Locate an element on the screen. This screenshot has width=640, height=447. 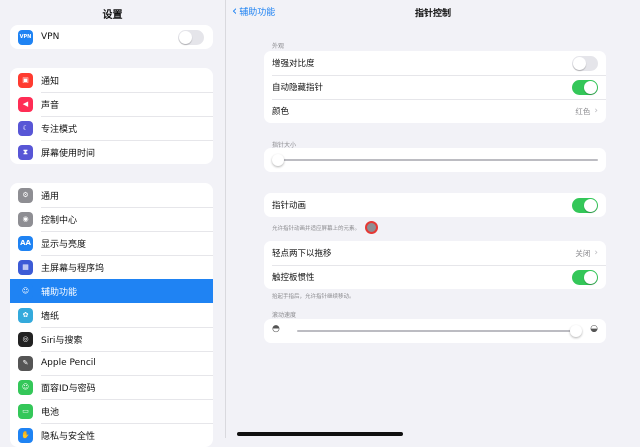
trackpad-card: 轻点两下以拖移 关闭 › 触控板惯性 is located at coordinates (435, 265).